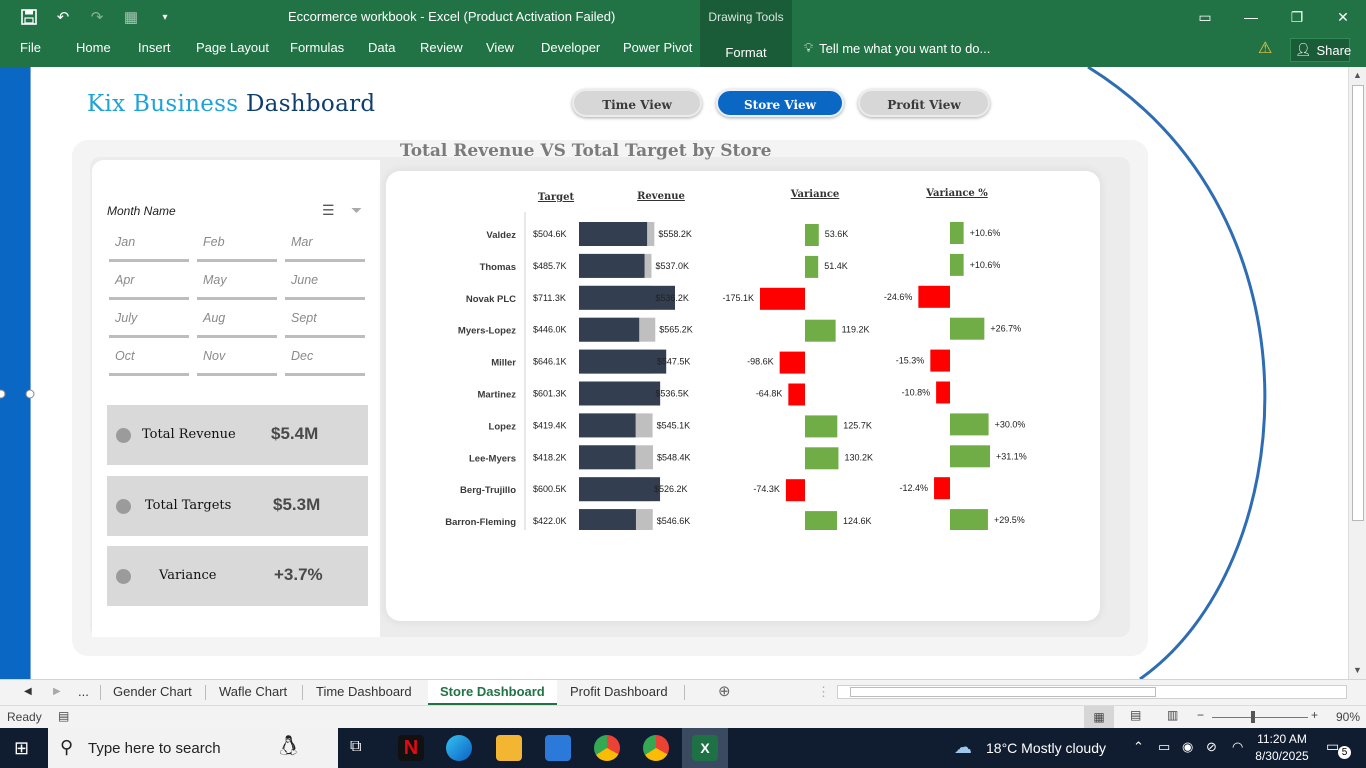  What do you see at coordinates (1282, 739) in the screenshot?
I see `clock-time: 11:20 AM` at bounding box center [1282, 739].